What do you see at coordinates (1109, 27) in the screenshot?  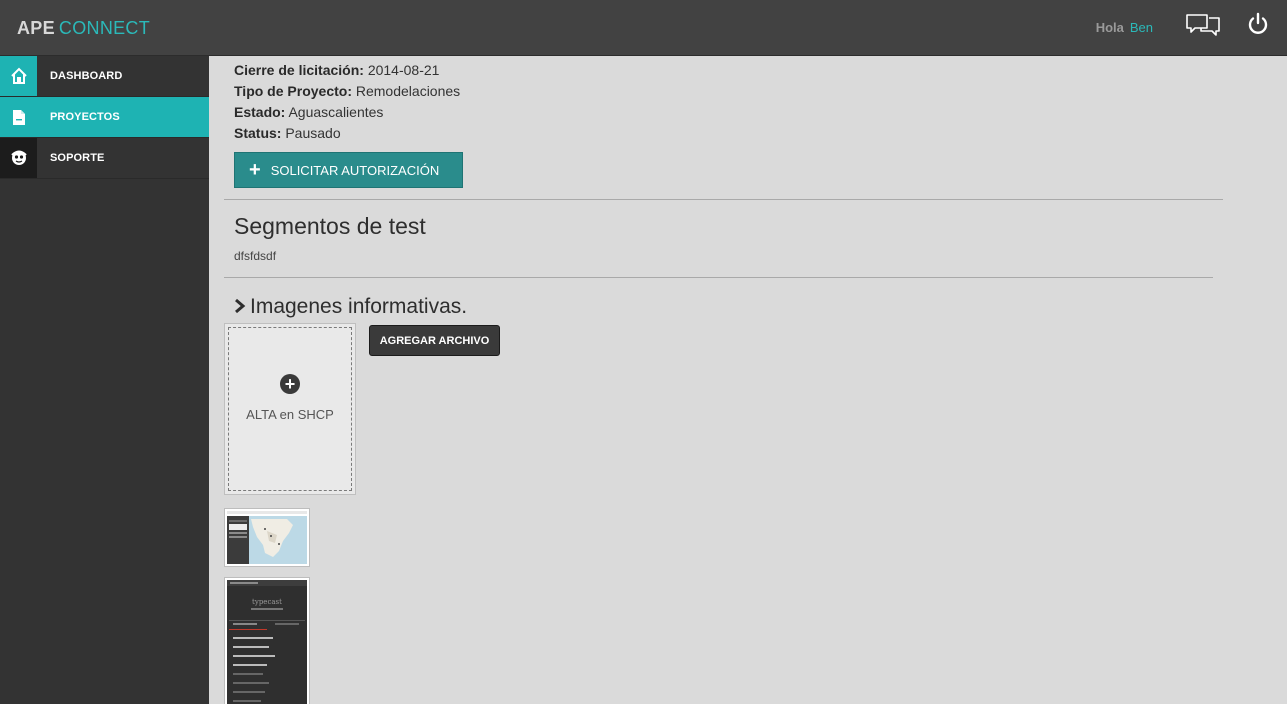 I see `greeting-text: Hola` at bounding box center [1109, 27].